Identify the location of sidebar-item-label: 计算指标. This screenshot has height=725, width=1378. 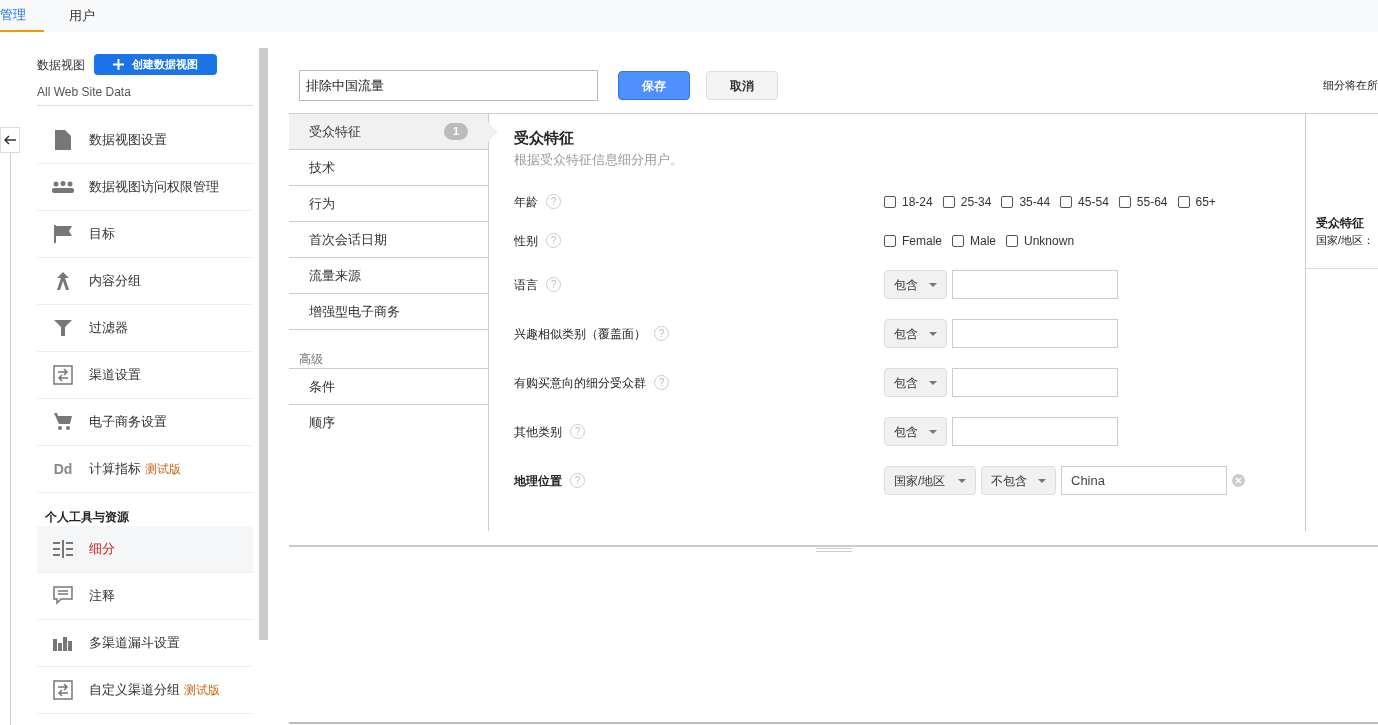
(115, 469).